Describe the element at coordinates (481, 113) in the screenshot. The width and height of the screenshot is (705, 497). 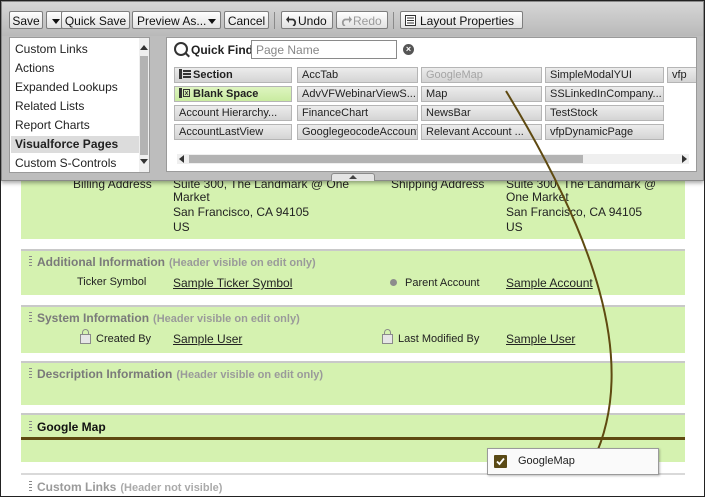
I see `palette-item-newsbar: NewsBar` at that location.